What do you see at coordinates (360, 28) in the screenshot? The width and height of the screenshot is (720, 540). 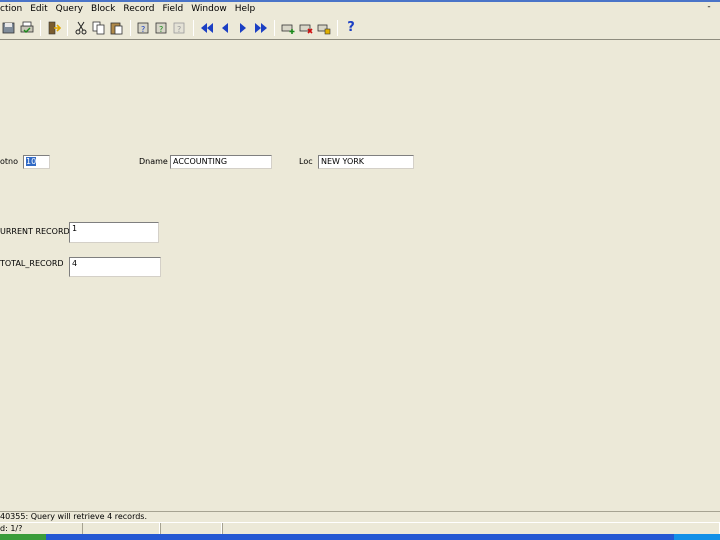 I see `toolbar: ? ? ? ?` at bounding box center [360, 28].